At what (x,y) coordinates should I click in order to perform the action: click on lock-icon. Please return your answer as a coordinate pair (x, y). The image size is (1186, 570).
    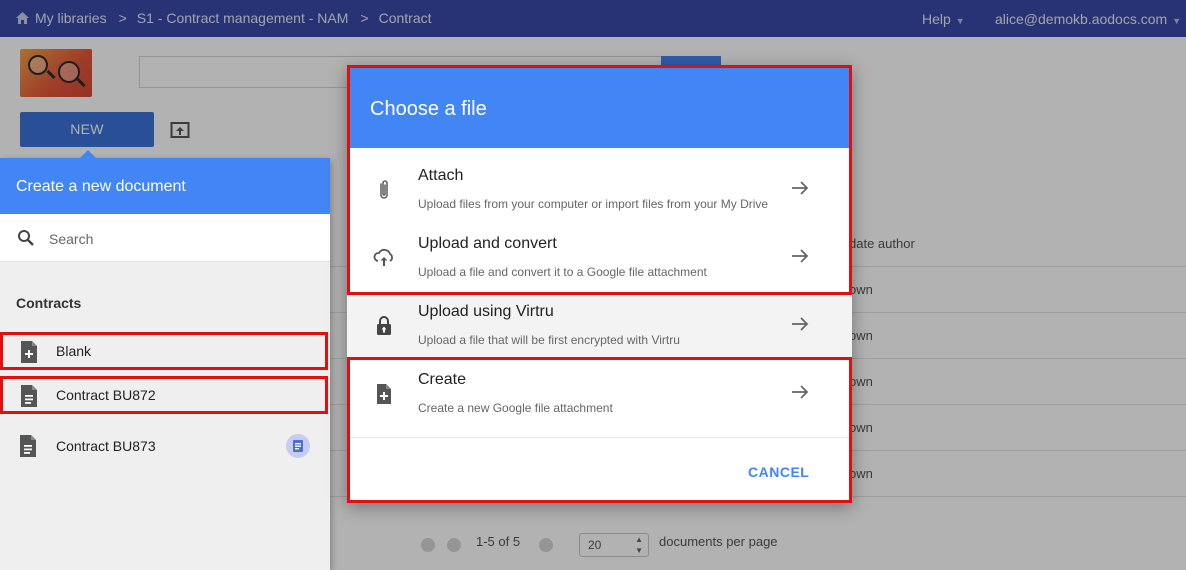
    Looking at the image, I should click on (384, 325).